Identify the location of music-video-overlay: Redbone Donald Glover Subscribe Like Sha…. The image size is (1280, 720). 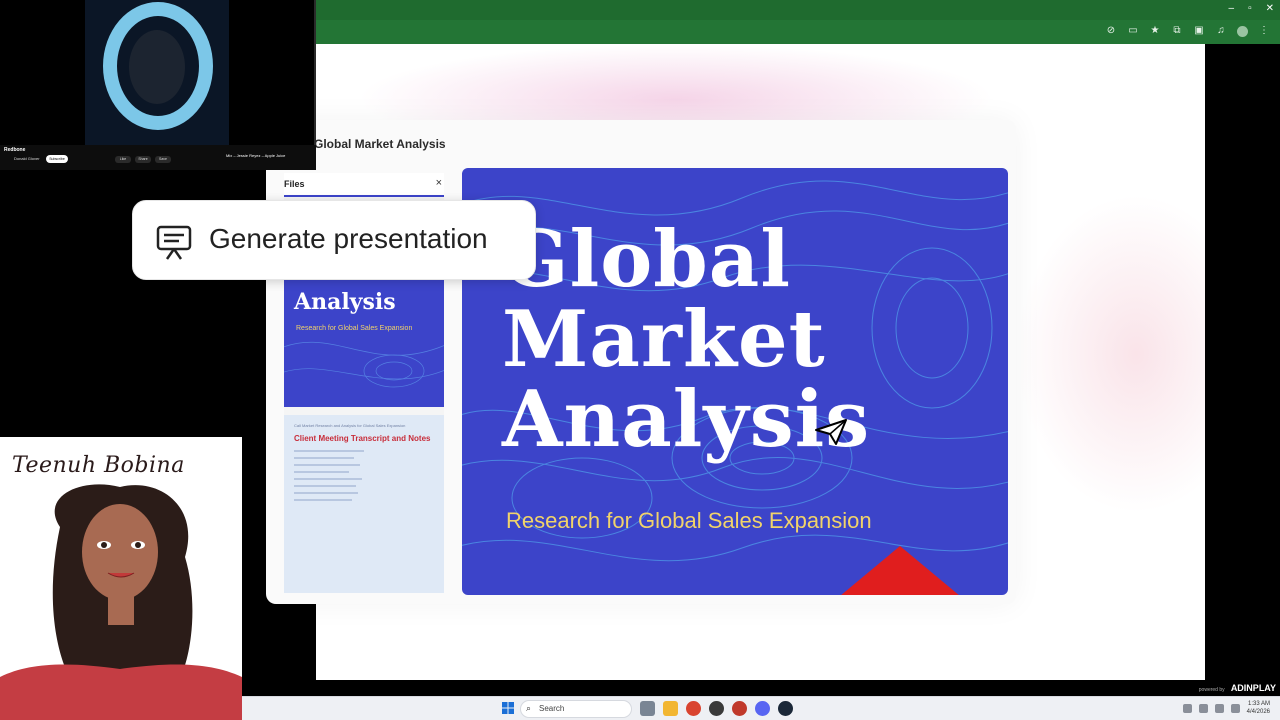
(158, 85).